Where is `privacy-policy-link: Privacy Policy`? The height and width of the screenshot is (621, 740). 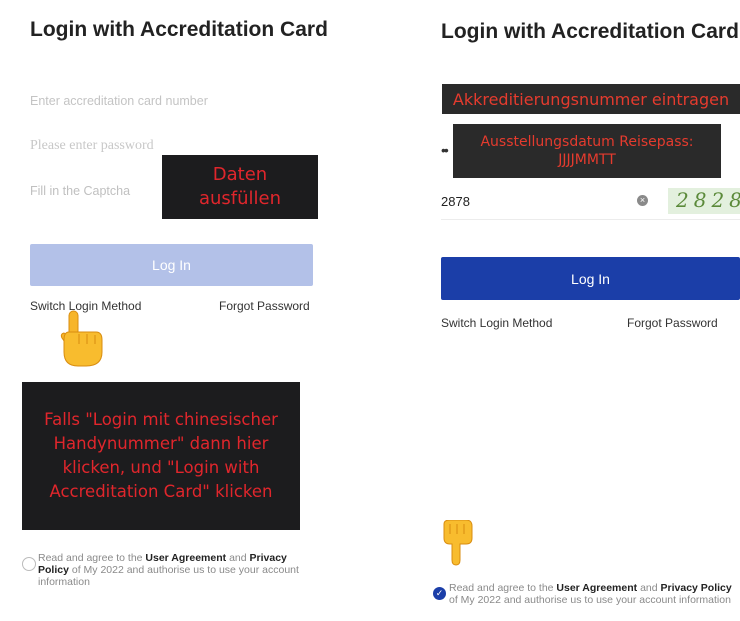
privacy-policy-link: Privacy Policy is located at coordinates (696, 588).